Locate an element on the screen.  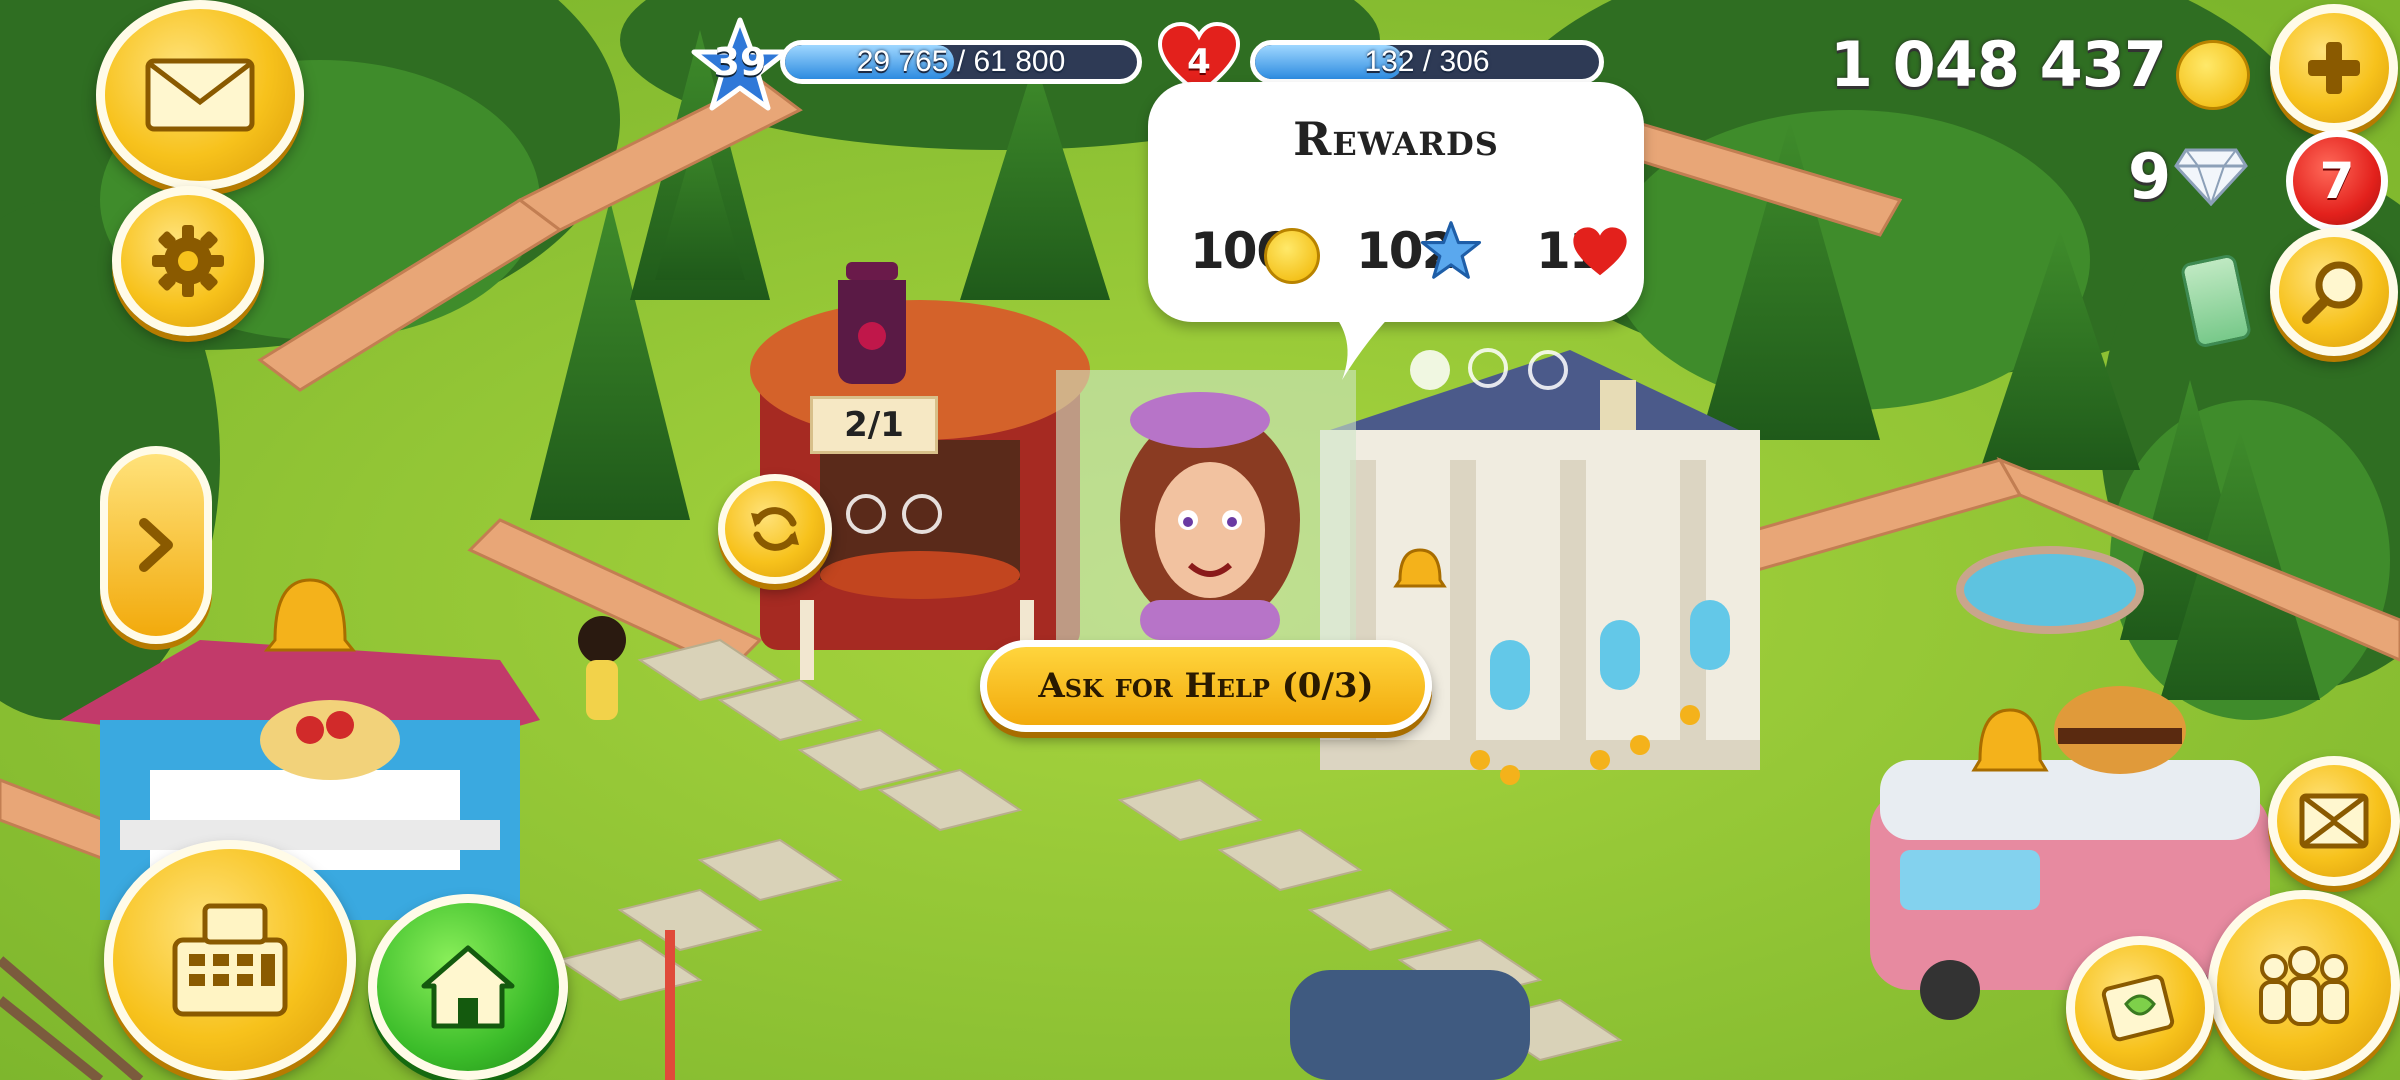
mail-icon is located at coordinates (200, 95).